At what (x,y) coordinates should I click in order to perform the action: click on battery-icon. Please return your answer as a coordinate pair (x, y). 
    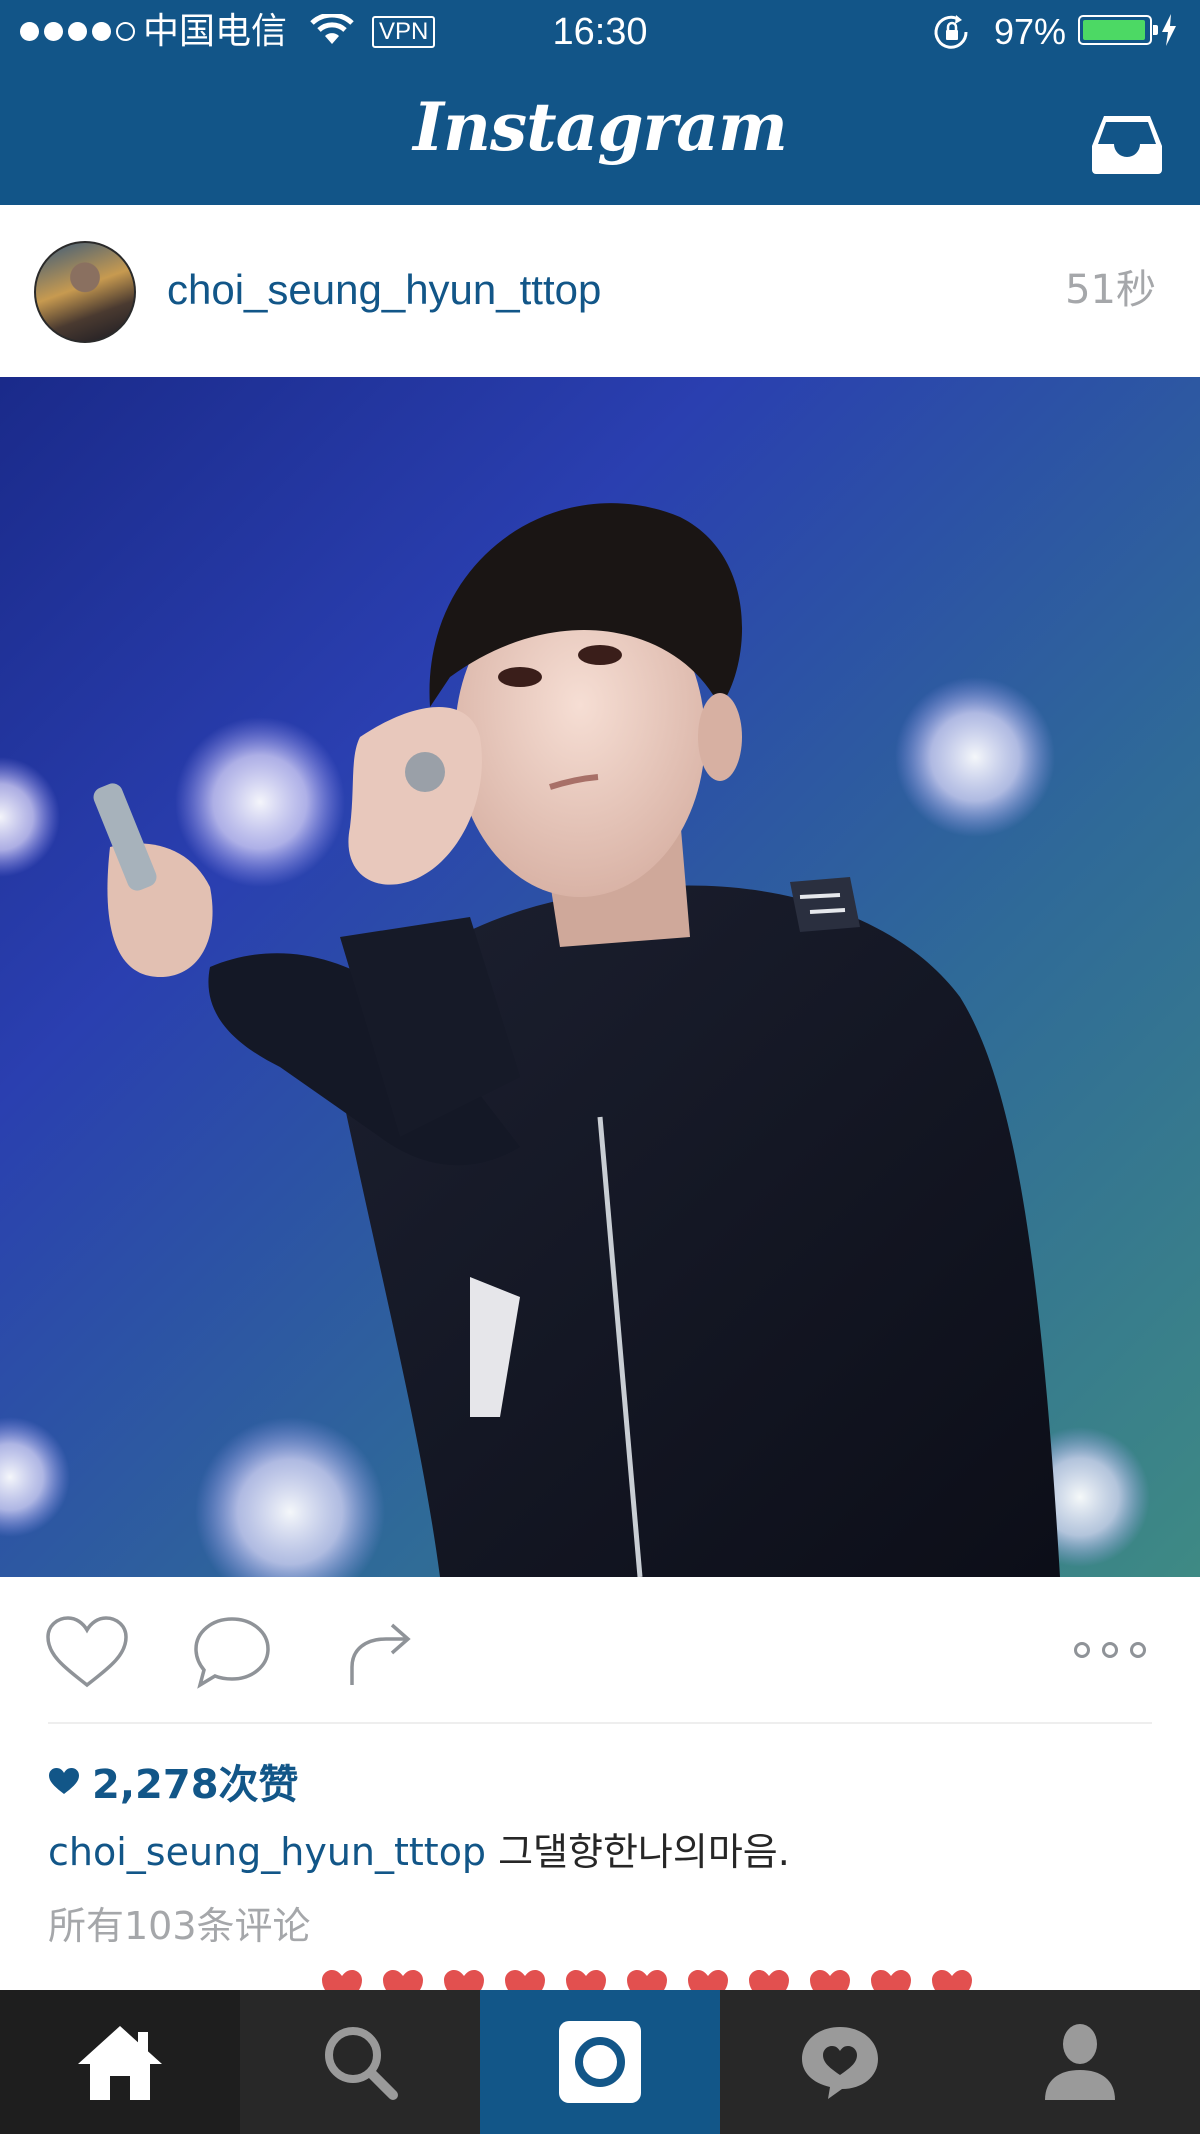
    Looking at the image, I should click on (1118, 30).